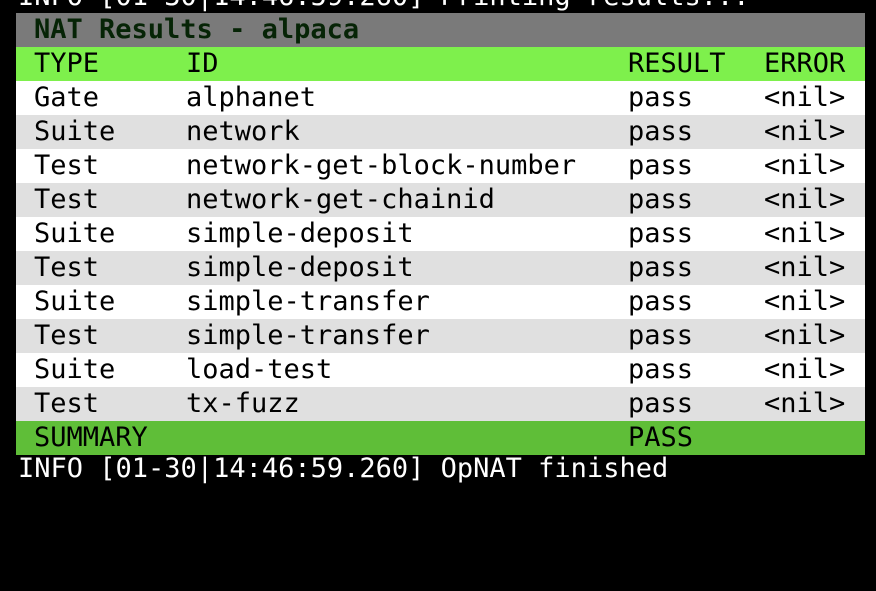 This screenshot has width=876, height=591. I want to click on table-row: Suite simple-transfer pass <nil>, so click(440, 302).